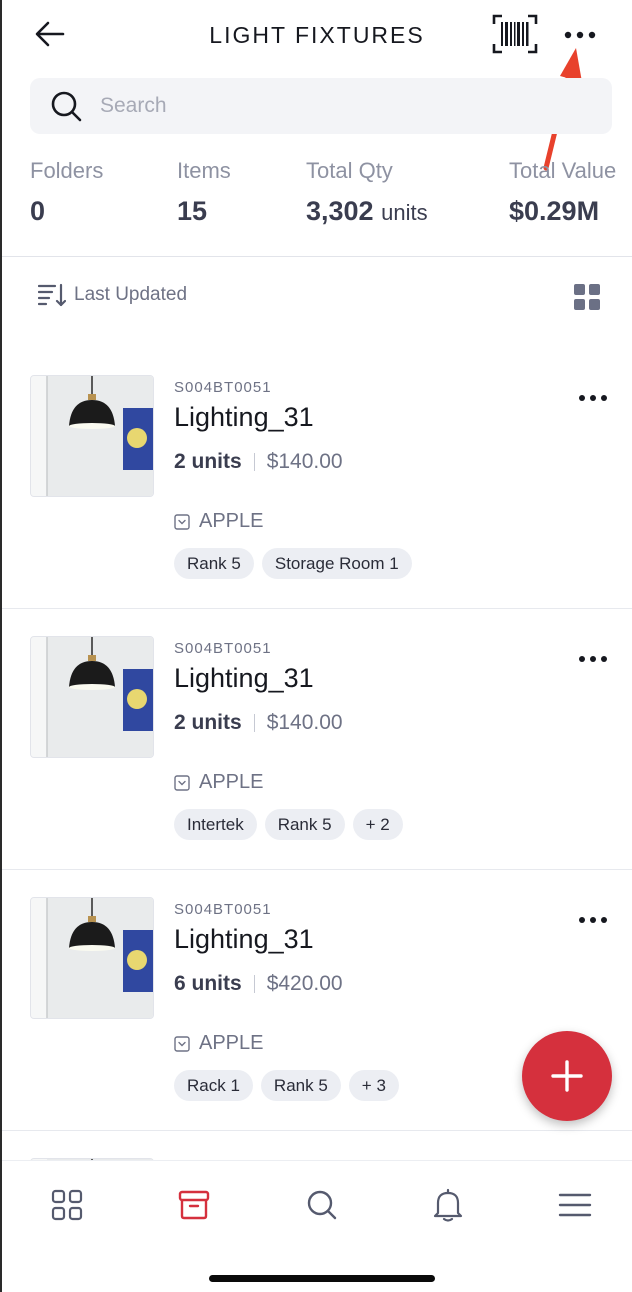 Image resolution: width=632 pixels, height=1292 pixels. I want to click on stat-unit: units, so click(404, 212).